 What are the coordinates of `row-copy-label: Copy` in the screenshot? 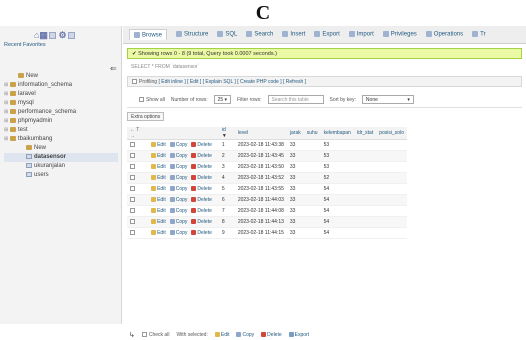 It's located at (181, 178).